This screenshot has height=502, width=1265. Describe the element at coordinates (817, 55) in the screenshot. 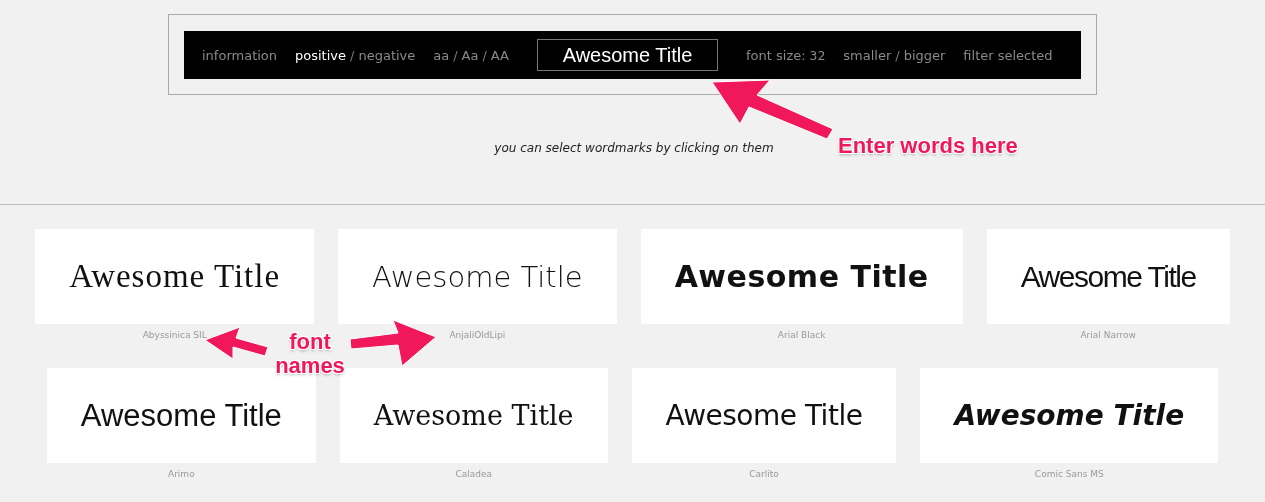

I see `font-size-value: 32` at that location.